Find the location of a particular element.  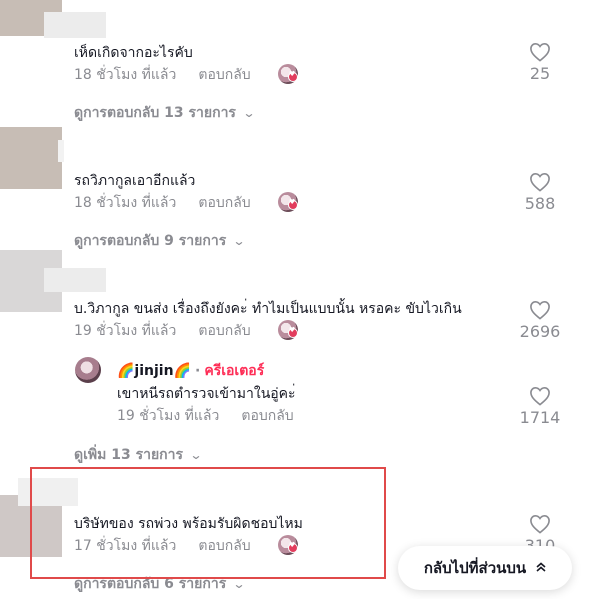

commenter-avatar is located at coordinates (31, 158).